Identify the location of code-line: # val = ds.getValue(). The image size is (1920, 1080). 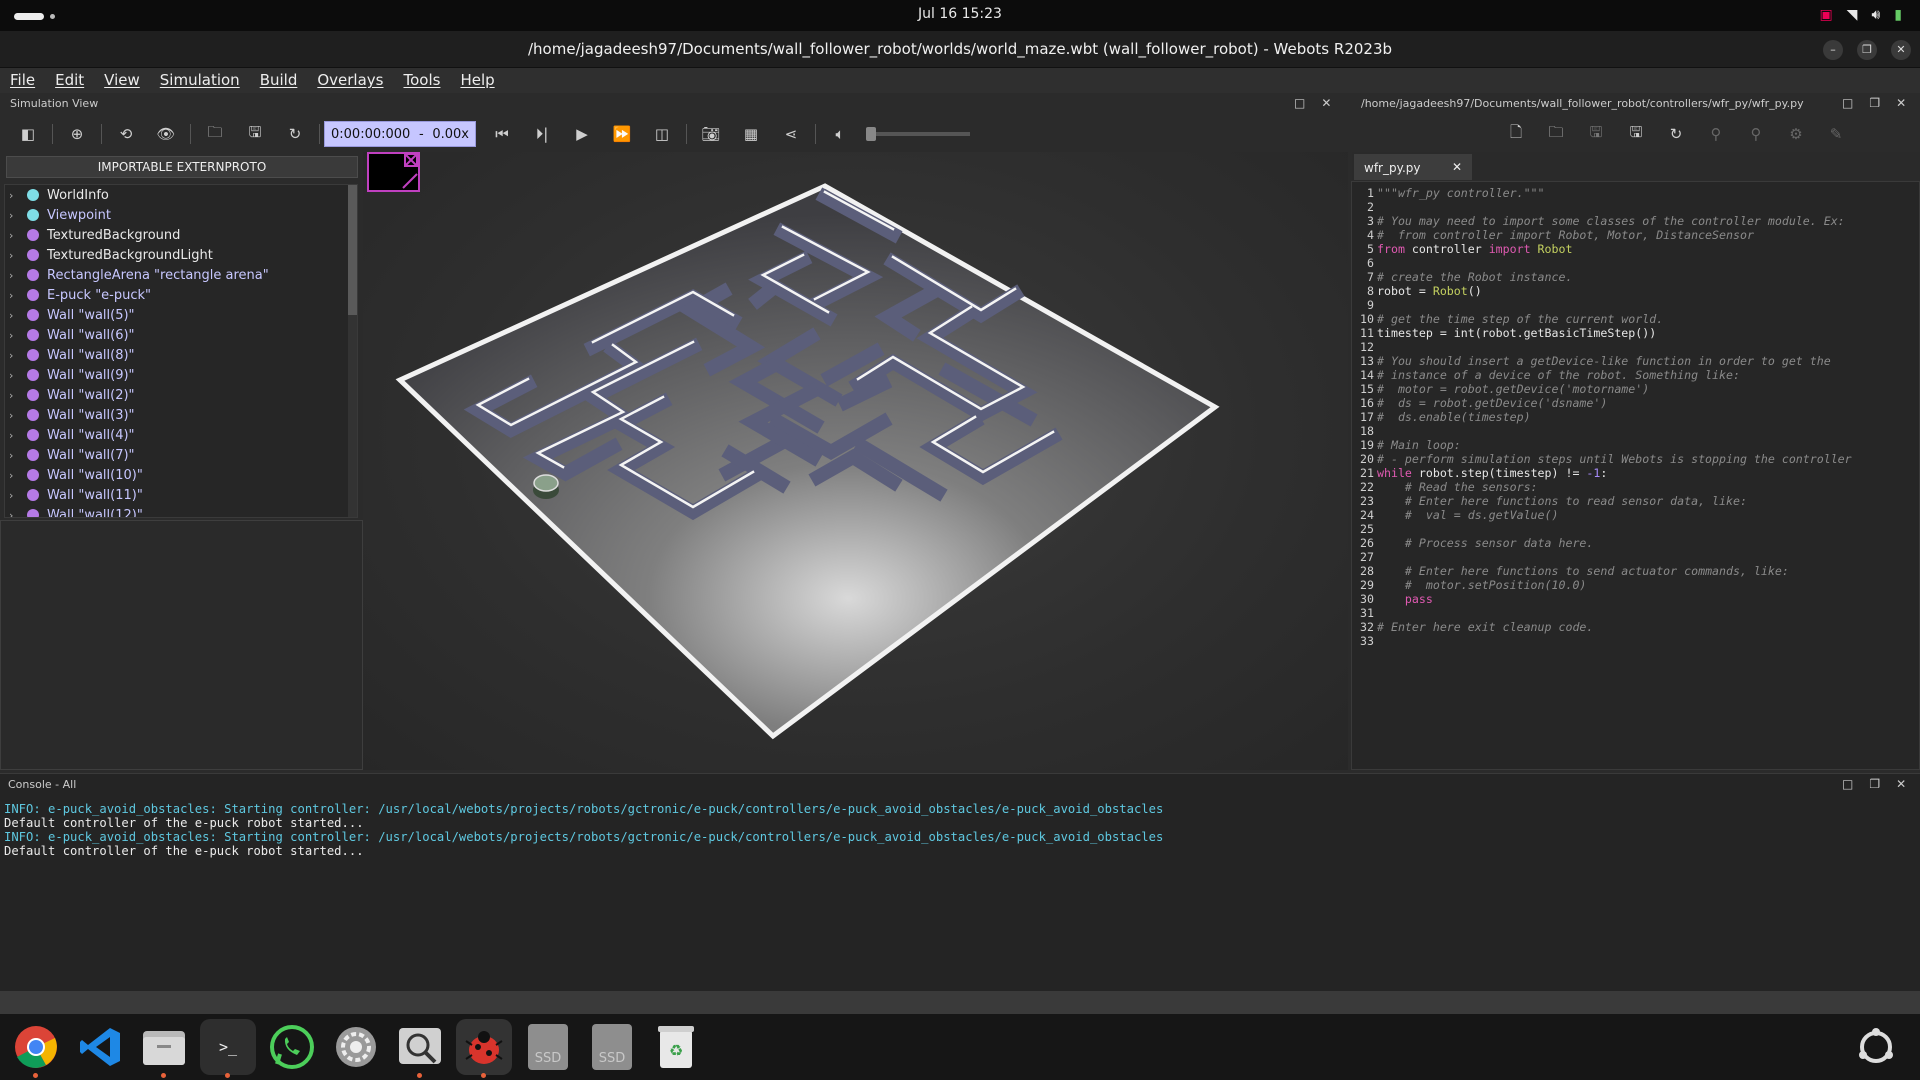
(1614, 515).